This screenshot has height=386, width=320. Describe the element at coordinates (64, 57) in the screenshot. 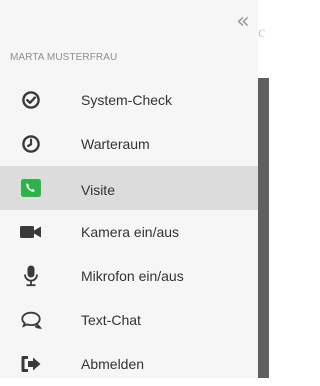

I see `user-name: MARTA MUSTERFRAU` at that location.